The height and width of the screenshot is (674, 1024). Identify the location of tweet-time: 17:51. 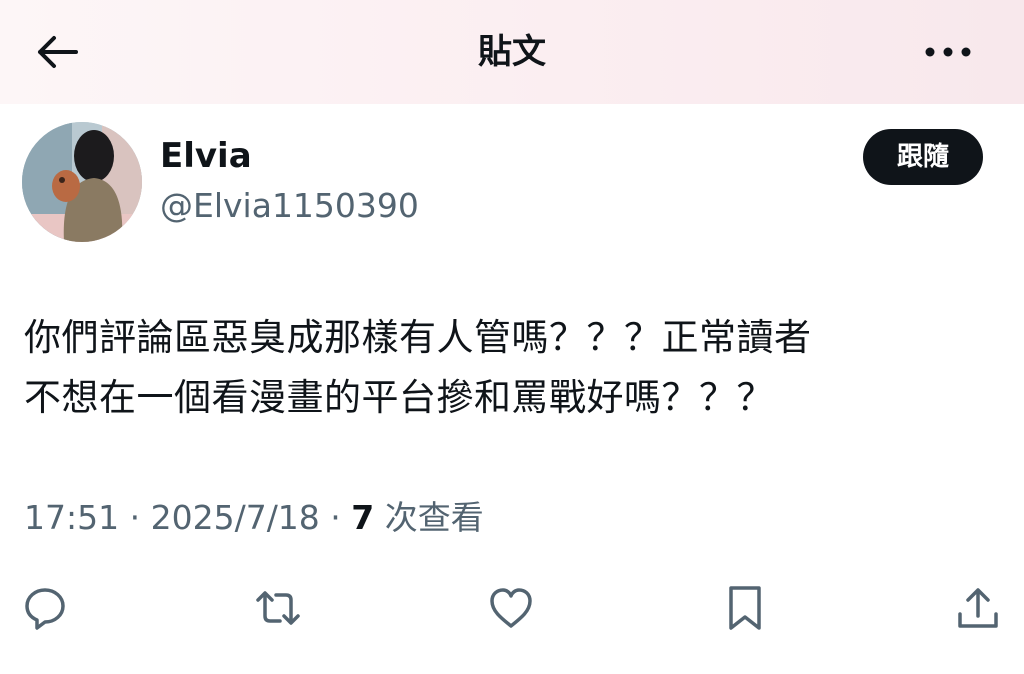
(71, 517).